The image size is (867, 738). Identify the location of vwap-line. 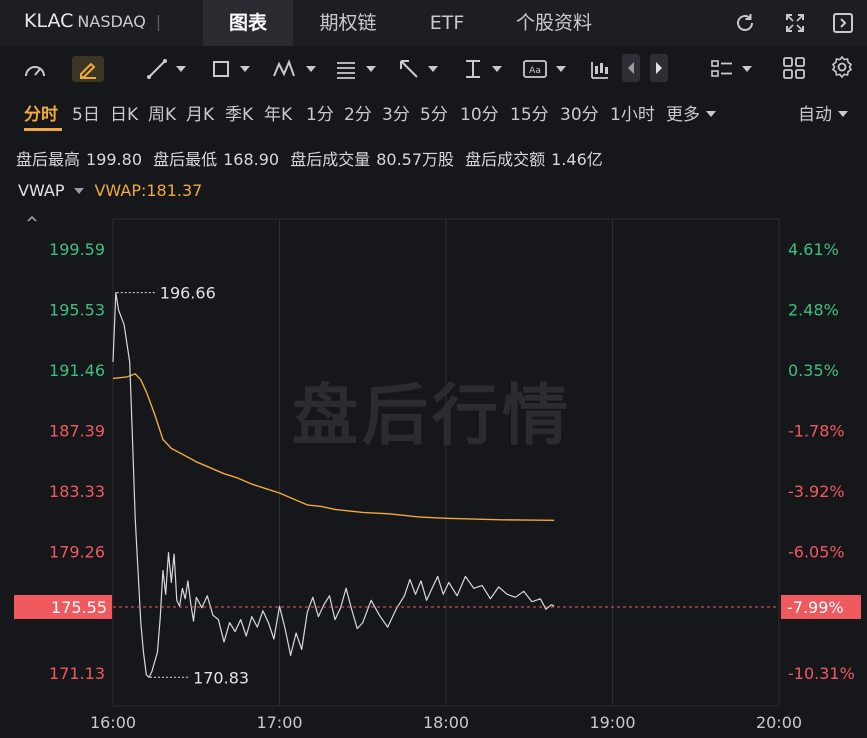
(333, 447).